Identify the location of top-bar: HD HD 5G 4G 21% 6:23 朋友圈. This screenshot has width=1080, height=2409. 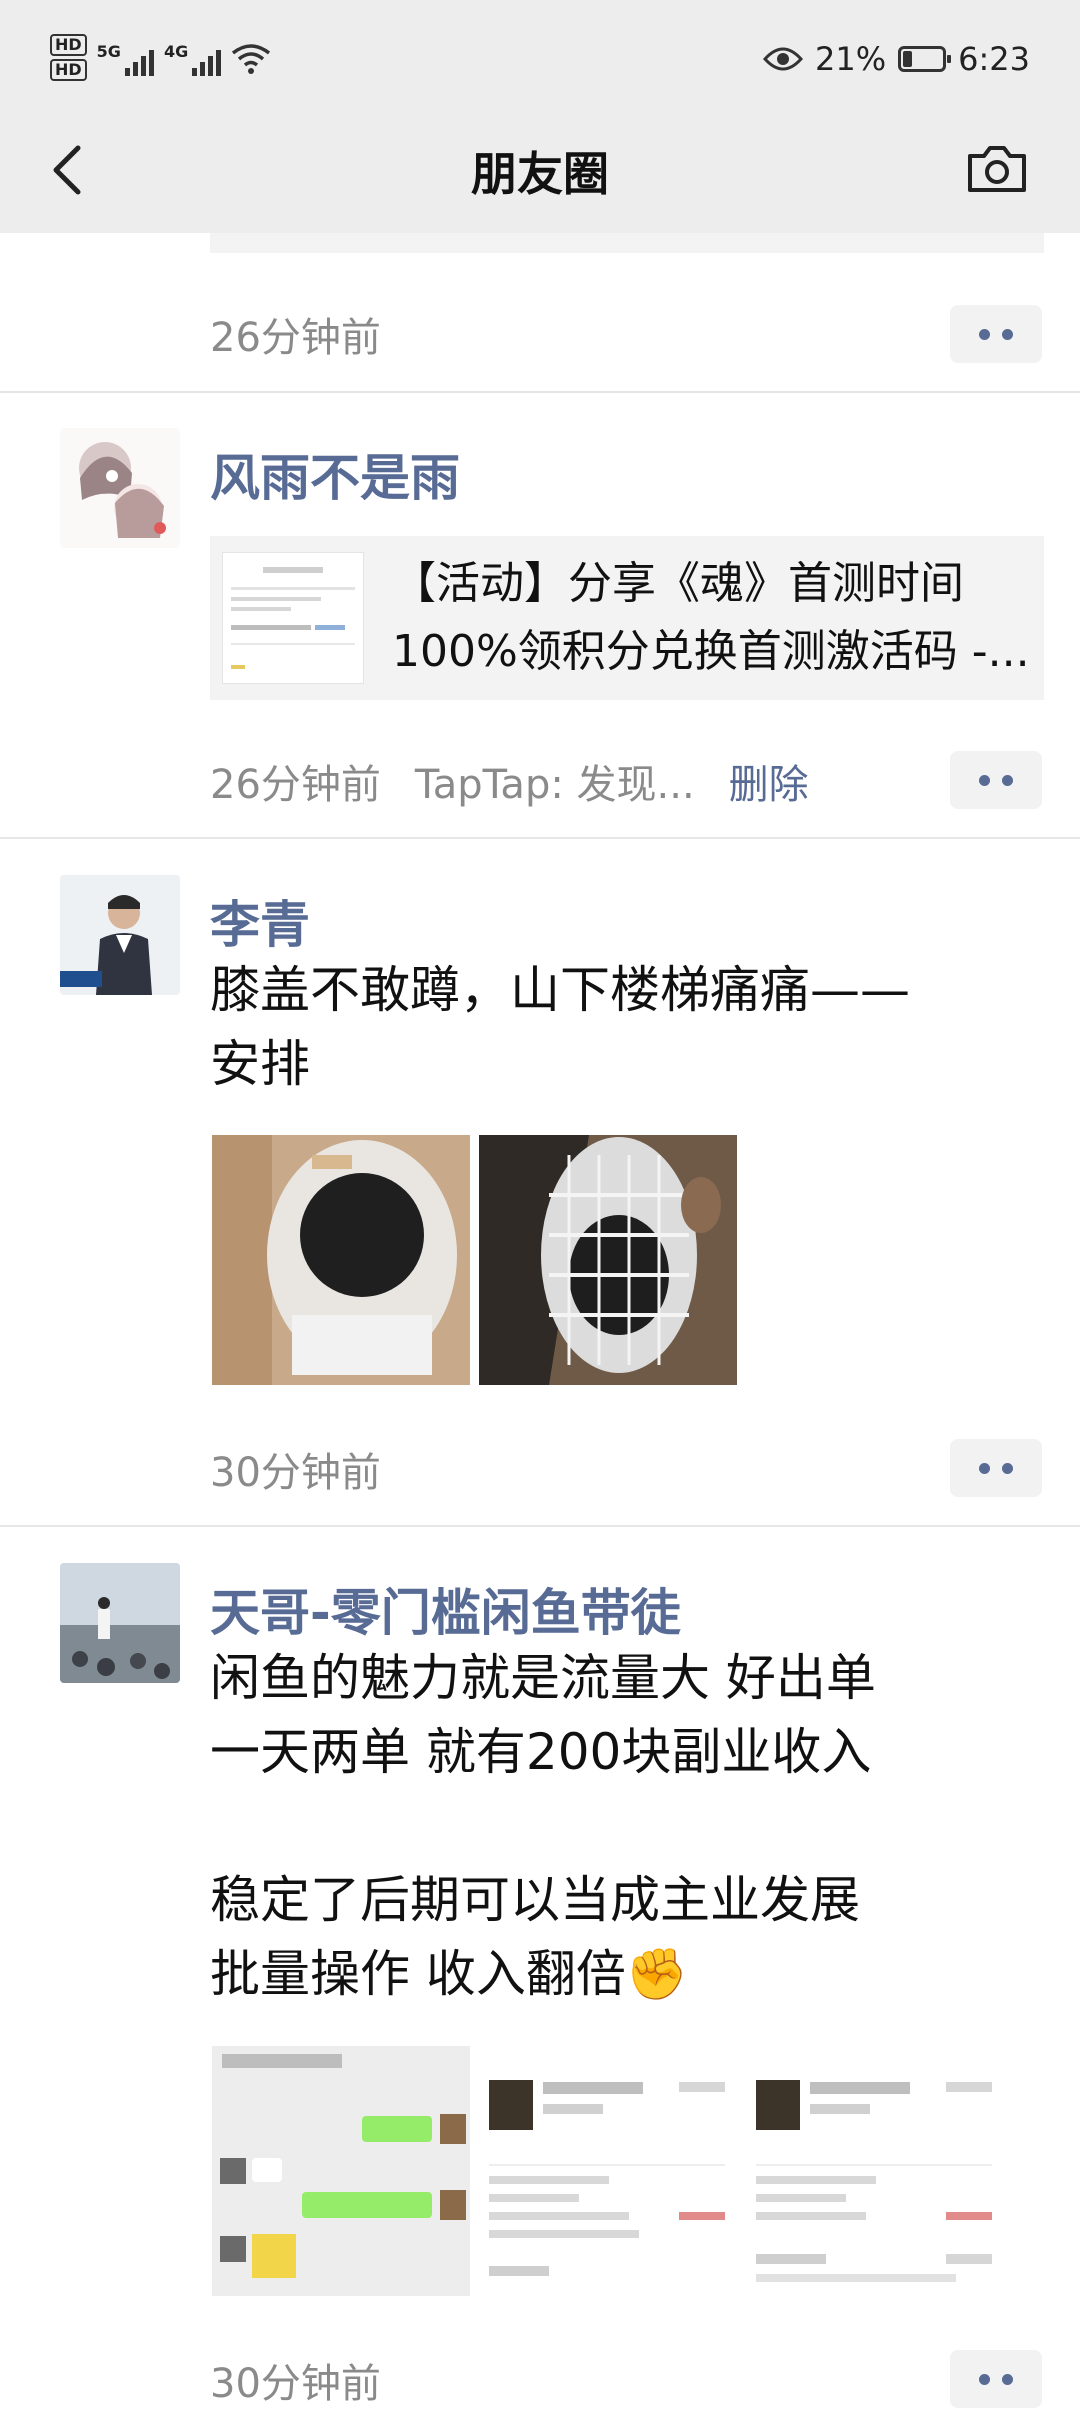
(540, 116).